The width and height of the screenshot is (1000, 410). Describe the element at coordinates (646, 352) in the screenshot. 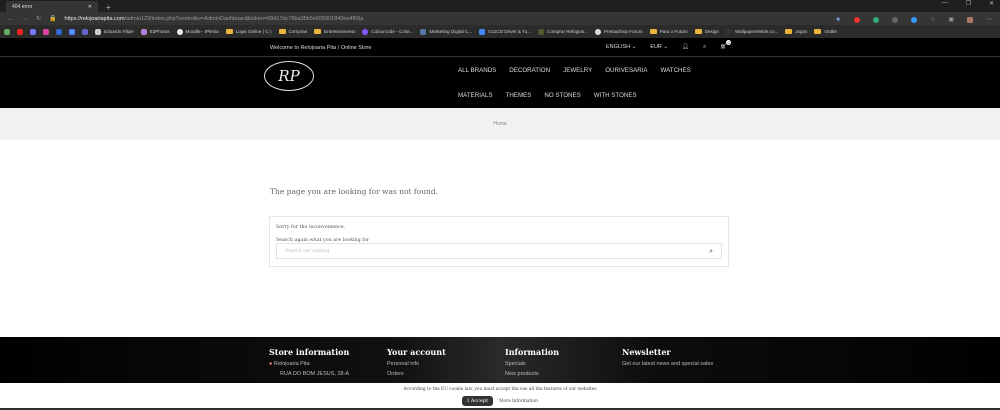

I see `footer-heading: Newsletter` at that location.